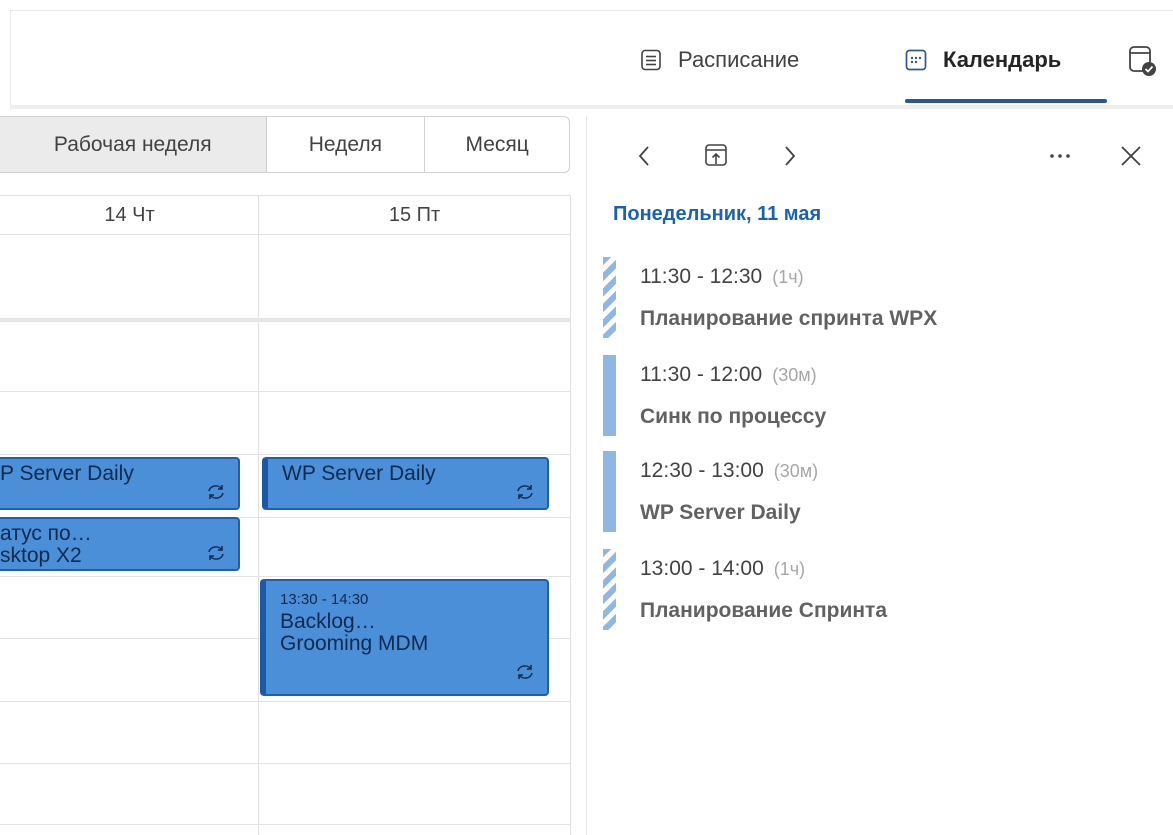 The image size is (1173, 835). Describe the element at coordinates (916, 60) in the screenshot. I see `calendar-grid-icon` at that location.